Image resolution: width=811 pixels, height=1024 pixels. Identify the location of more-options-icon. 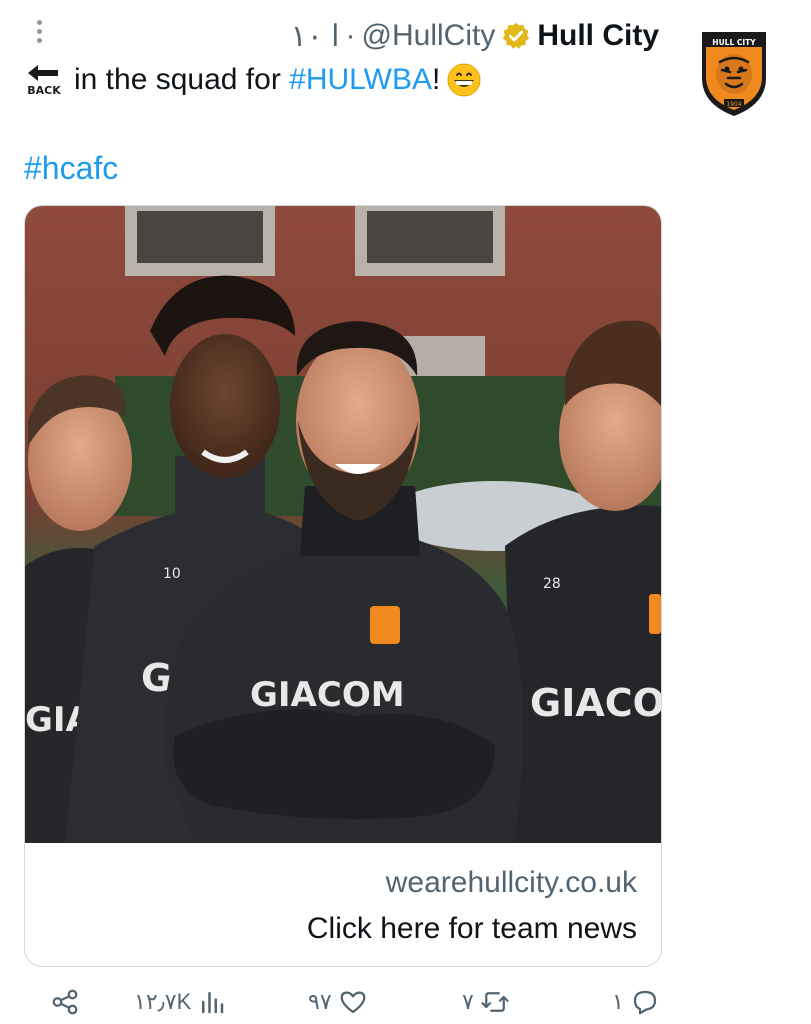
(39, 34).